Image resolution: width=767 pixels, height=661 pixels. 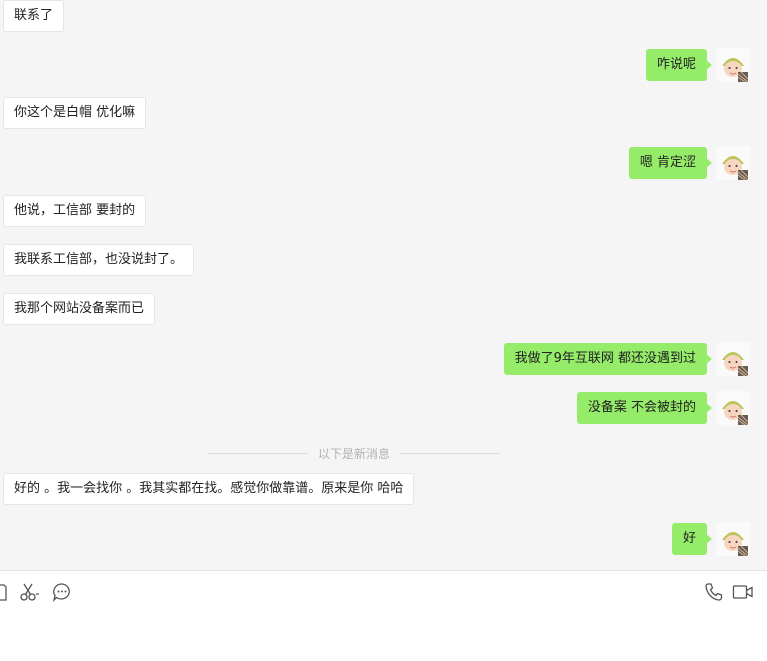 I want to click on message-sent: 好, so click(x=710, y=539).